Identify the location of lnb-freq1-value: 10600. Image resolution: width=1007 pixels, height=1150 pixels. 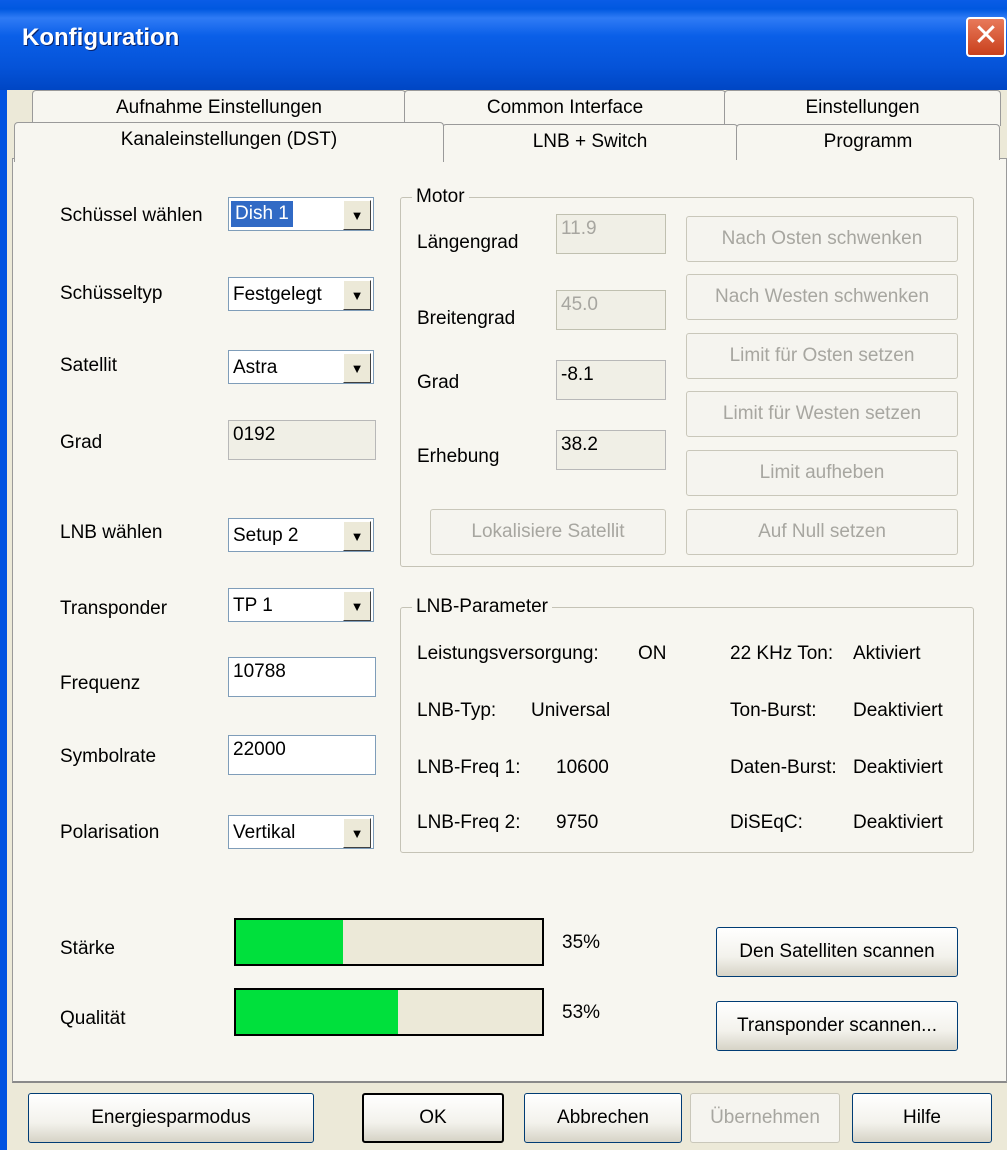
(582, 767).